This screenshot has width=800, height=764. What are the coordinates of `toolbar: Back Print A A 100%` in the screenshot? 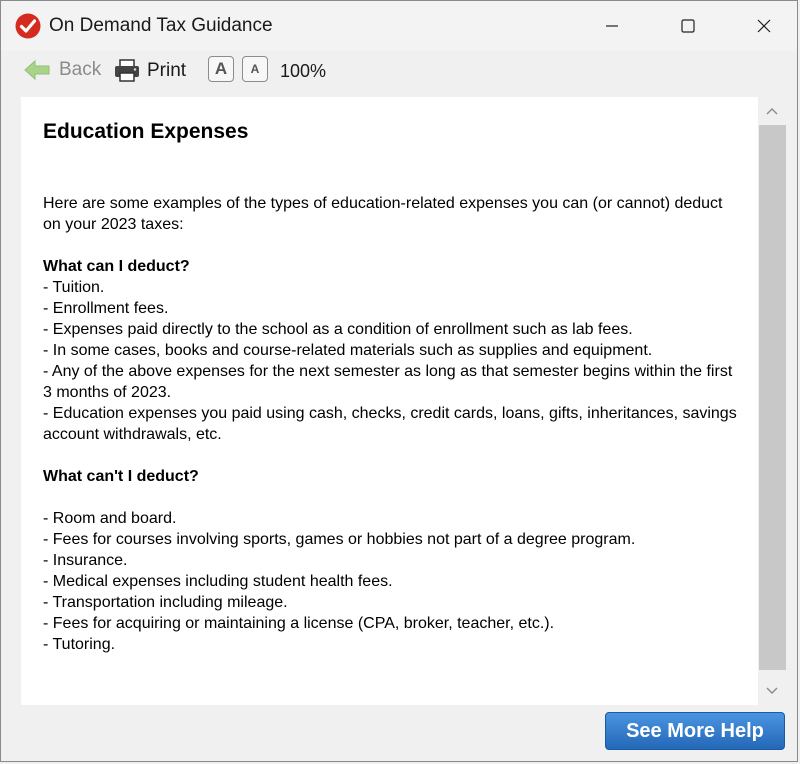 It's located at (399, 72).